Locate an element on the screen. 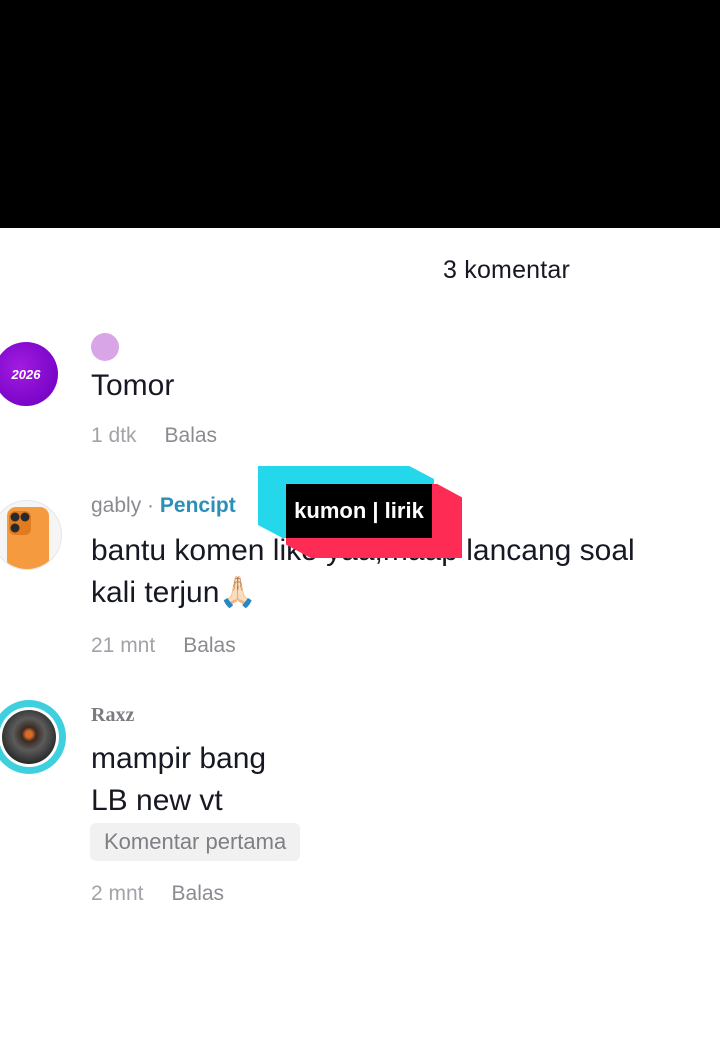  comment-time: 21 mnt is located at coordinates (123, 645).